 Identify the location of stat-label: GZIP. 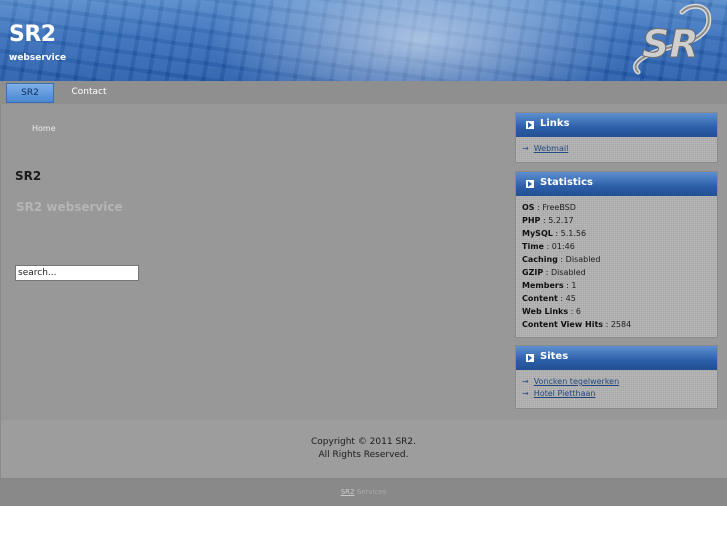
(533, 272).